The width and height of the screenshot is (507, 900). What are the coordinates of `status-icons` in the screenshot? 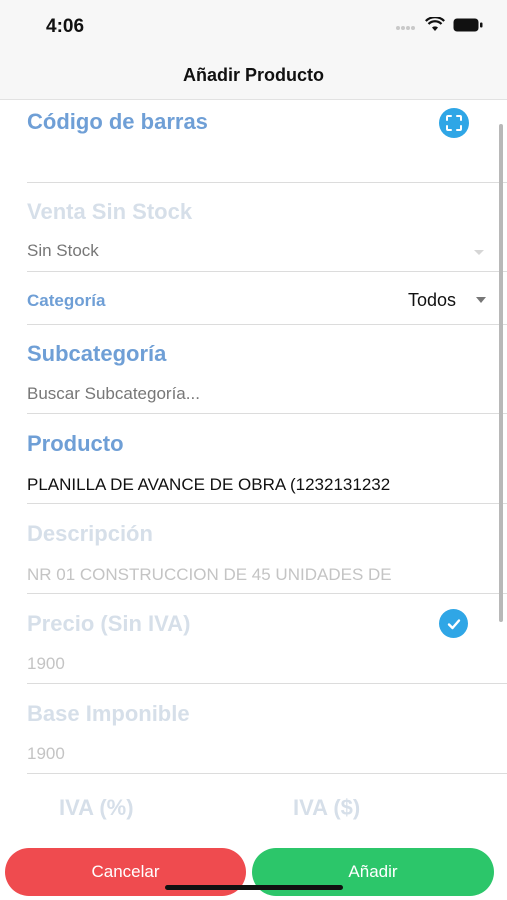 It's located at (439, 24).